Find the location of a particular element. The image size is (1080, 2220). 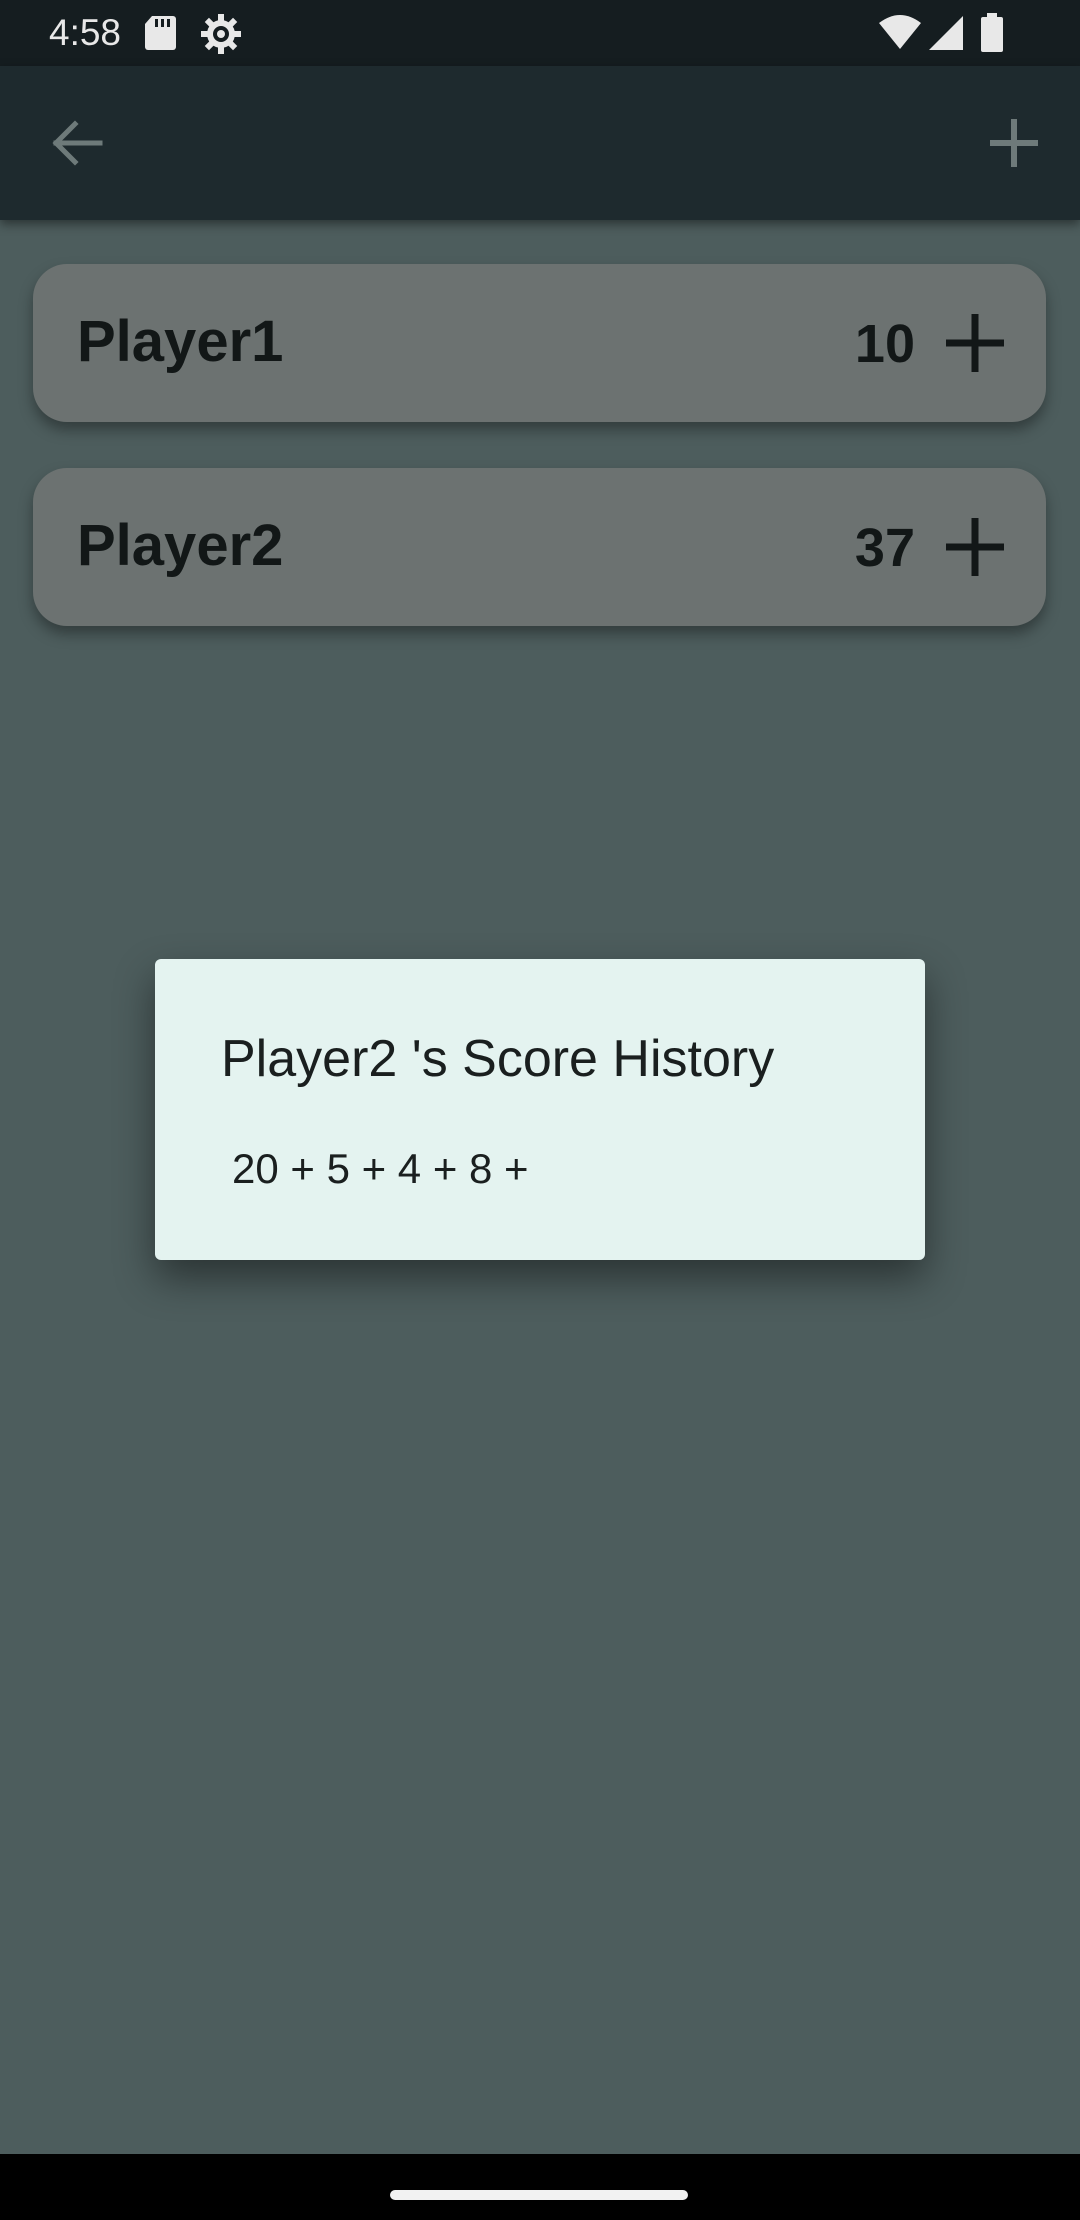

dialog-title: Player2 's Score History is located at coordinates (498, 1059).